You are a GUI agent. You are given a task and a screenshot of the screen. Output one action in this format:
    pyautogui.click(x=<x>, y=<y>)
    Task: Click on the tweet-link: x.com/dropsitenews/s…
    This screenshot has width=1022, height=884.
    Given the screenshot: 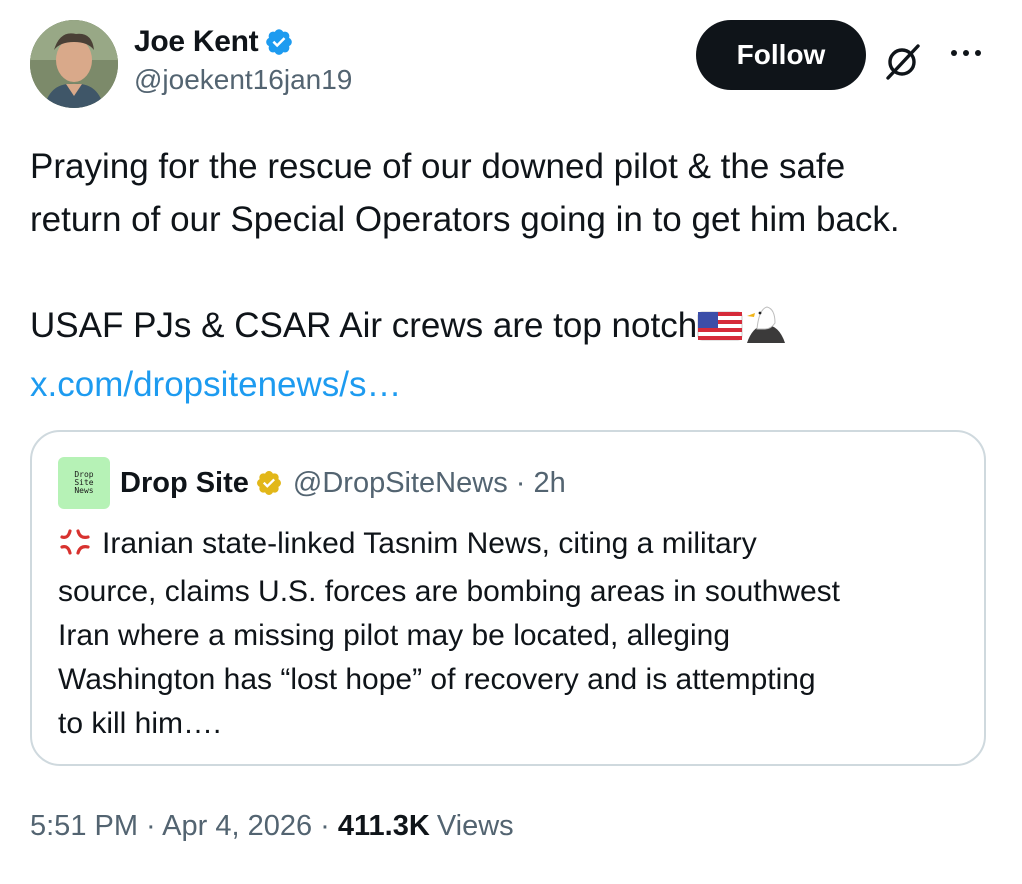 What is the action you would take?
    pyautogui.click(x=513, y=384)
    